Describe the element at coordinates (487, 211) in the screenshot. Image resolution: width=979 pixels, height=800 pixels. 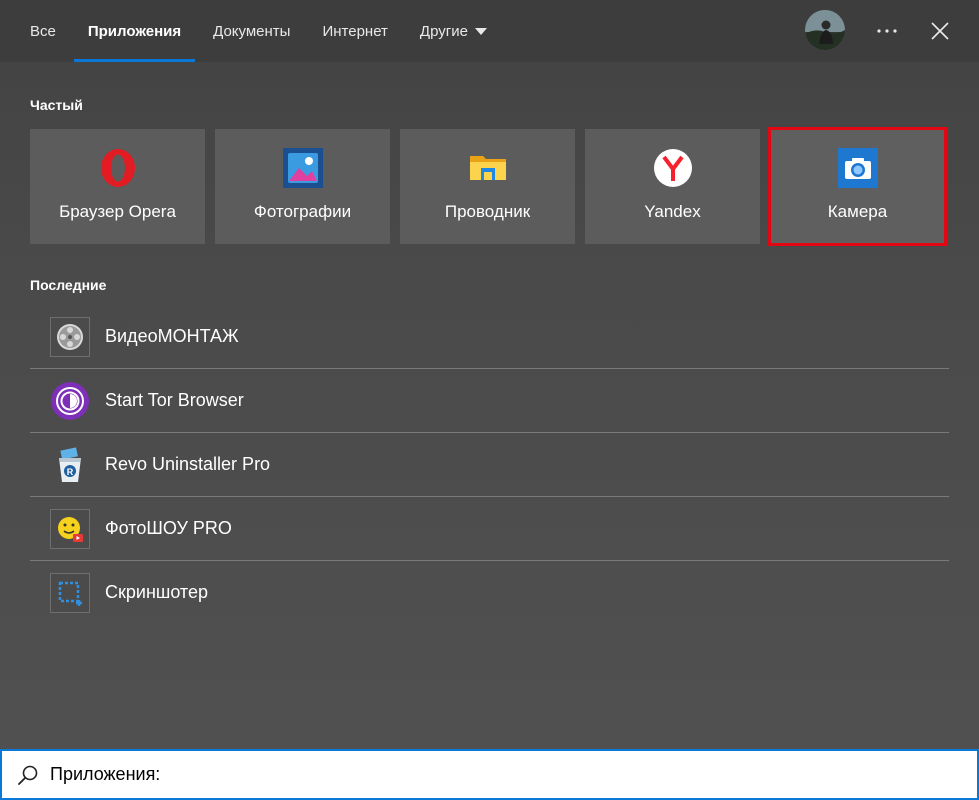
I see `tile-label: Проводник` at that location.